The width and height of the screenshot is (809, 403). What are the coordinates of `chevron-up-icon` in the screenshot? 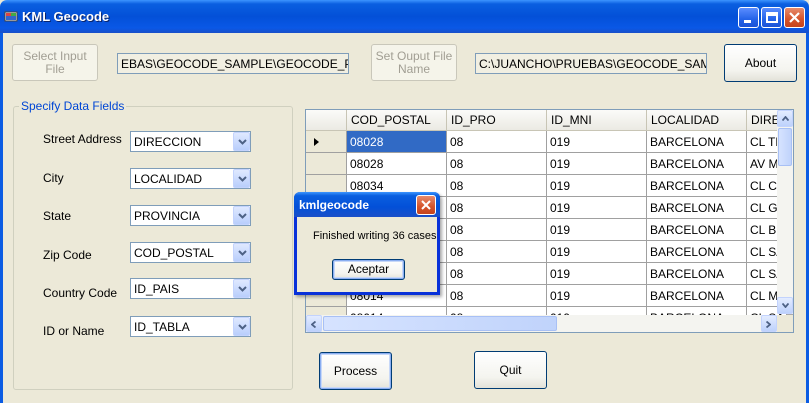 It's located at (785, 118).